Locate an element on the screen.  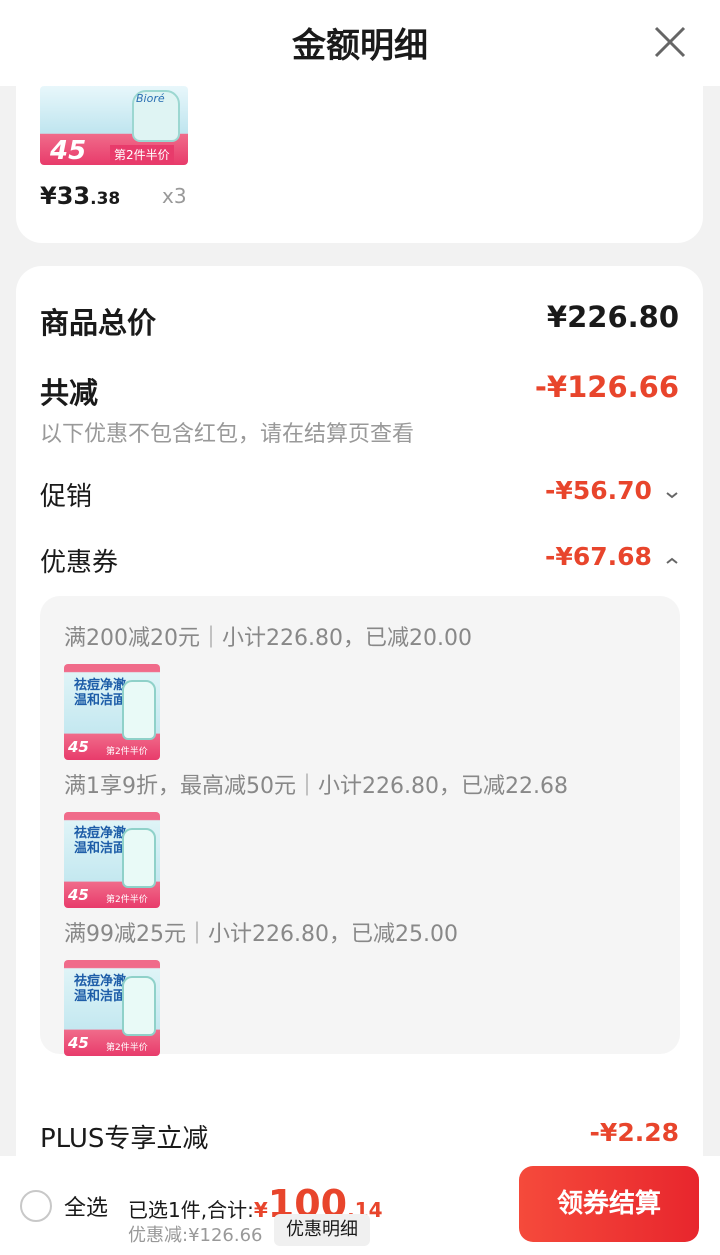
product-image: Bioré 45 第2件半价 is located at coordinates (114, 125).